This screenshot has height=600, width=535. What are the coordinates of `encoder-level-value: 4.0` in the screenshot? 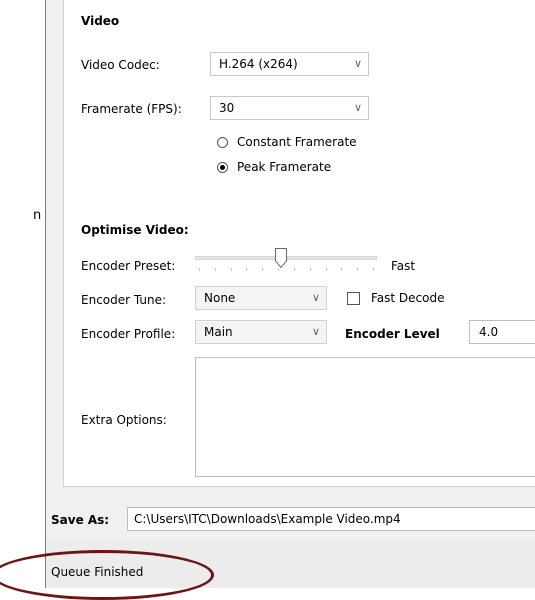 It's located at (489, 332).